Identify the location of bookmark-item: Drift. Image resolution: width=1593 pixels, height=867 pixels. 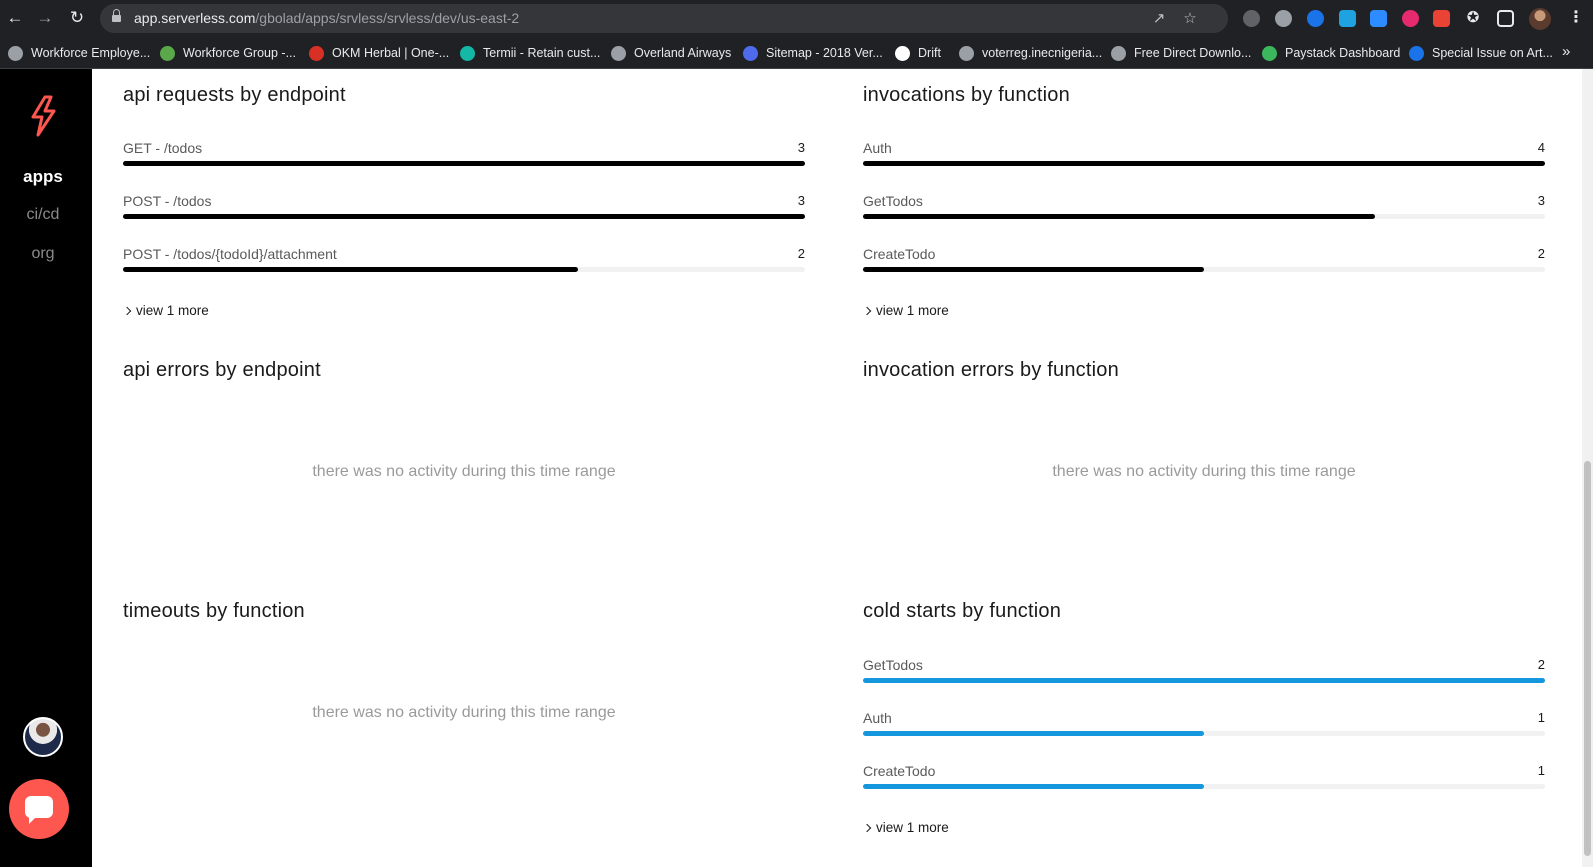
(918, 53).